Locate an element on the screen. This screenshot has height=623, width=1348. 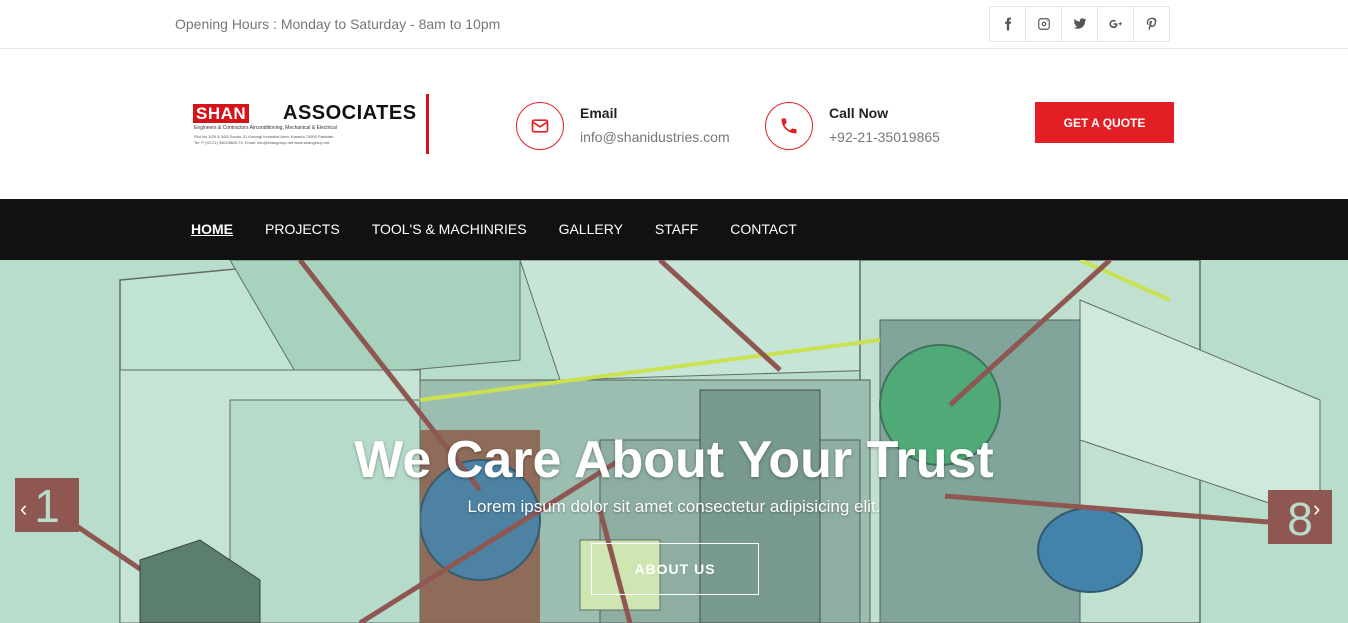
logo-divider is located at coordinates (427, 124).